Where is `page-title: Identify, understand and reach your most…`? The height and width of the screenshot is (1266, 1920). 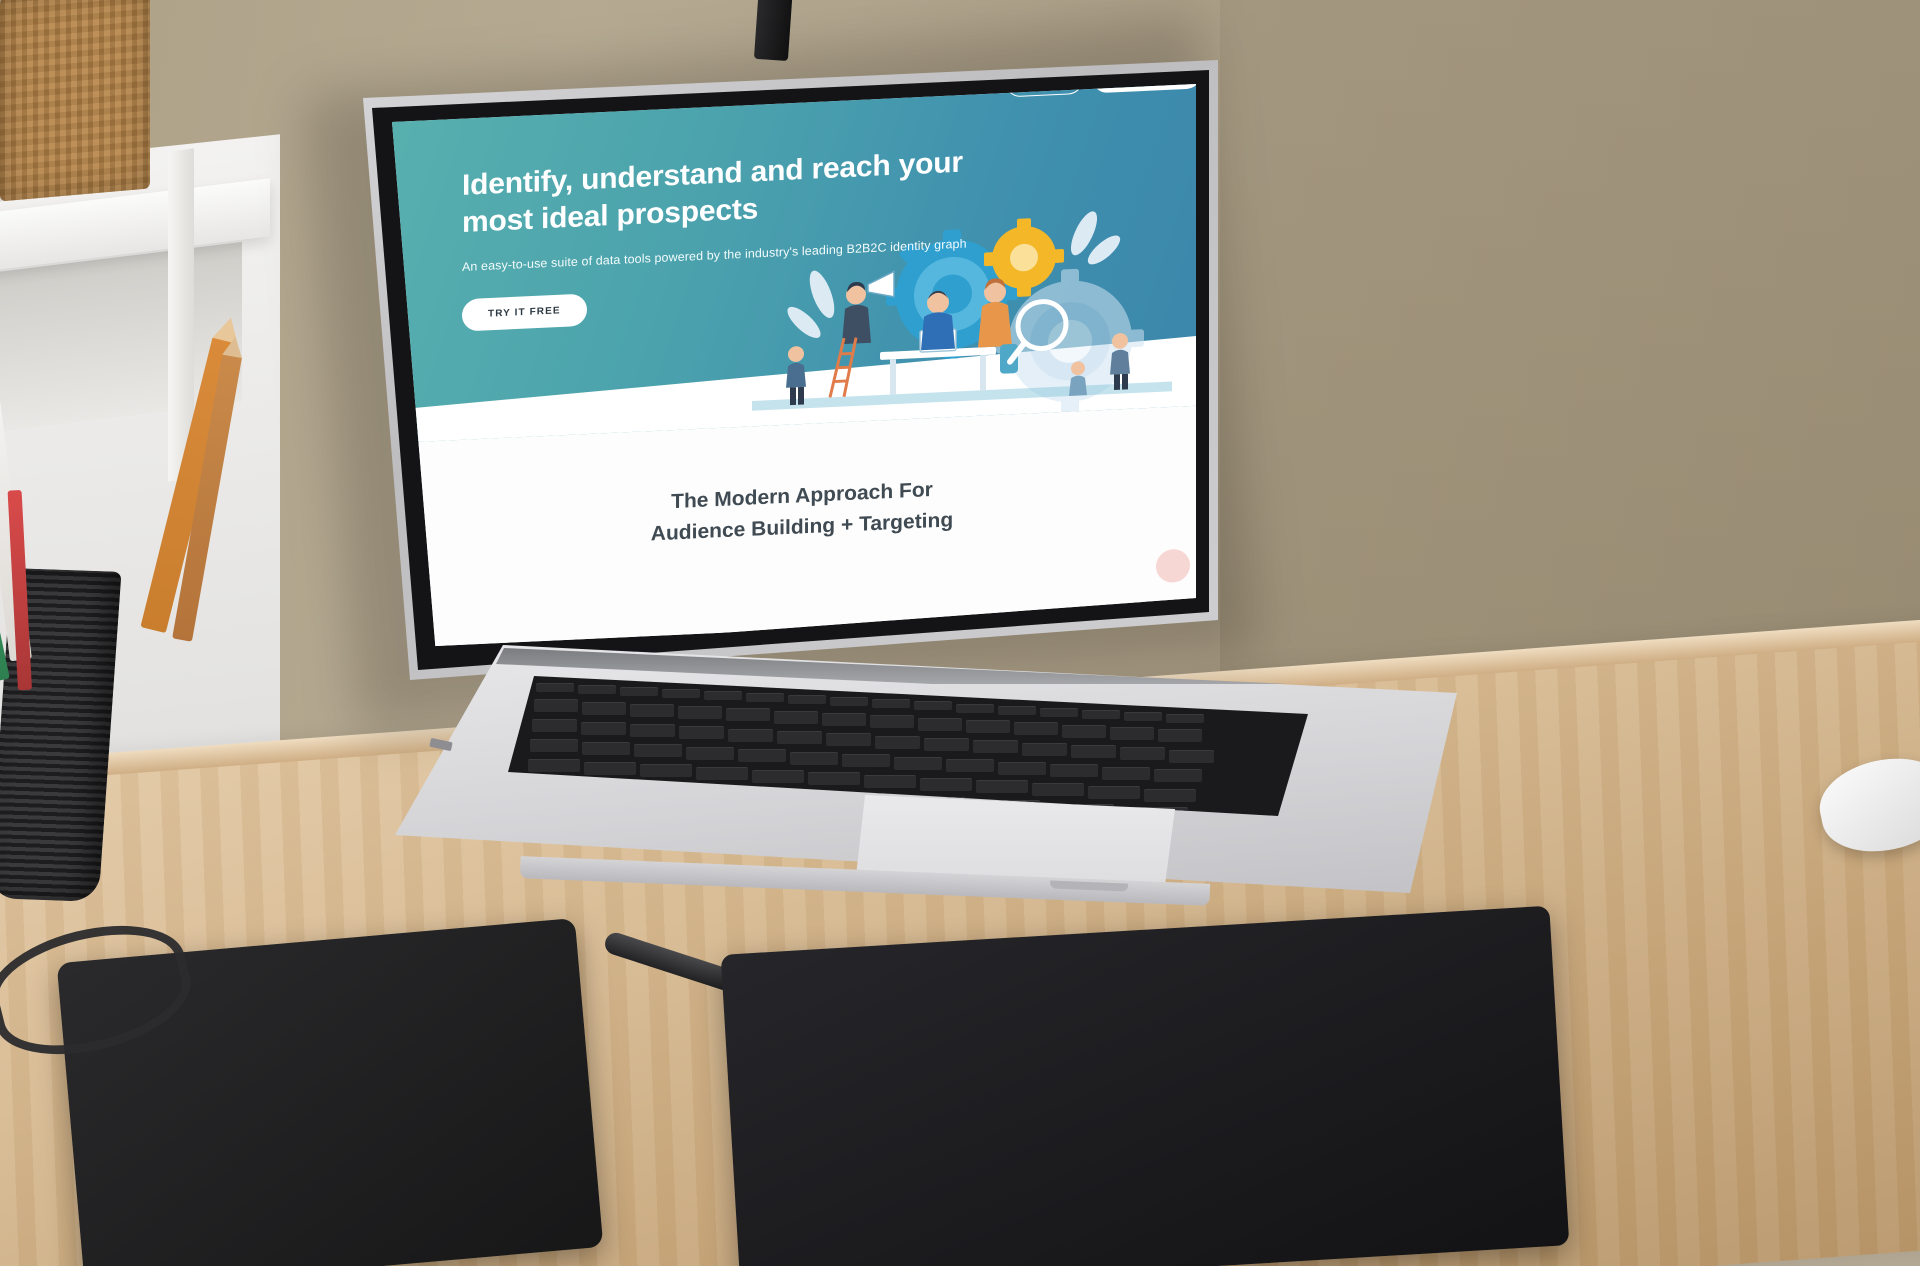 page-title: Identify, understand and reach your most… is located at coordinates (712, 193).